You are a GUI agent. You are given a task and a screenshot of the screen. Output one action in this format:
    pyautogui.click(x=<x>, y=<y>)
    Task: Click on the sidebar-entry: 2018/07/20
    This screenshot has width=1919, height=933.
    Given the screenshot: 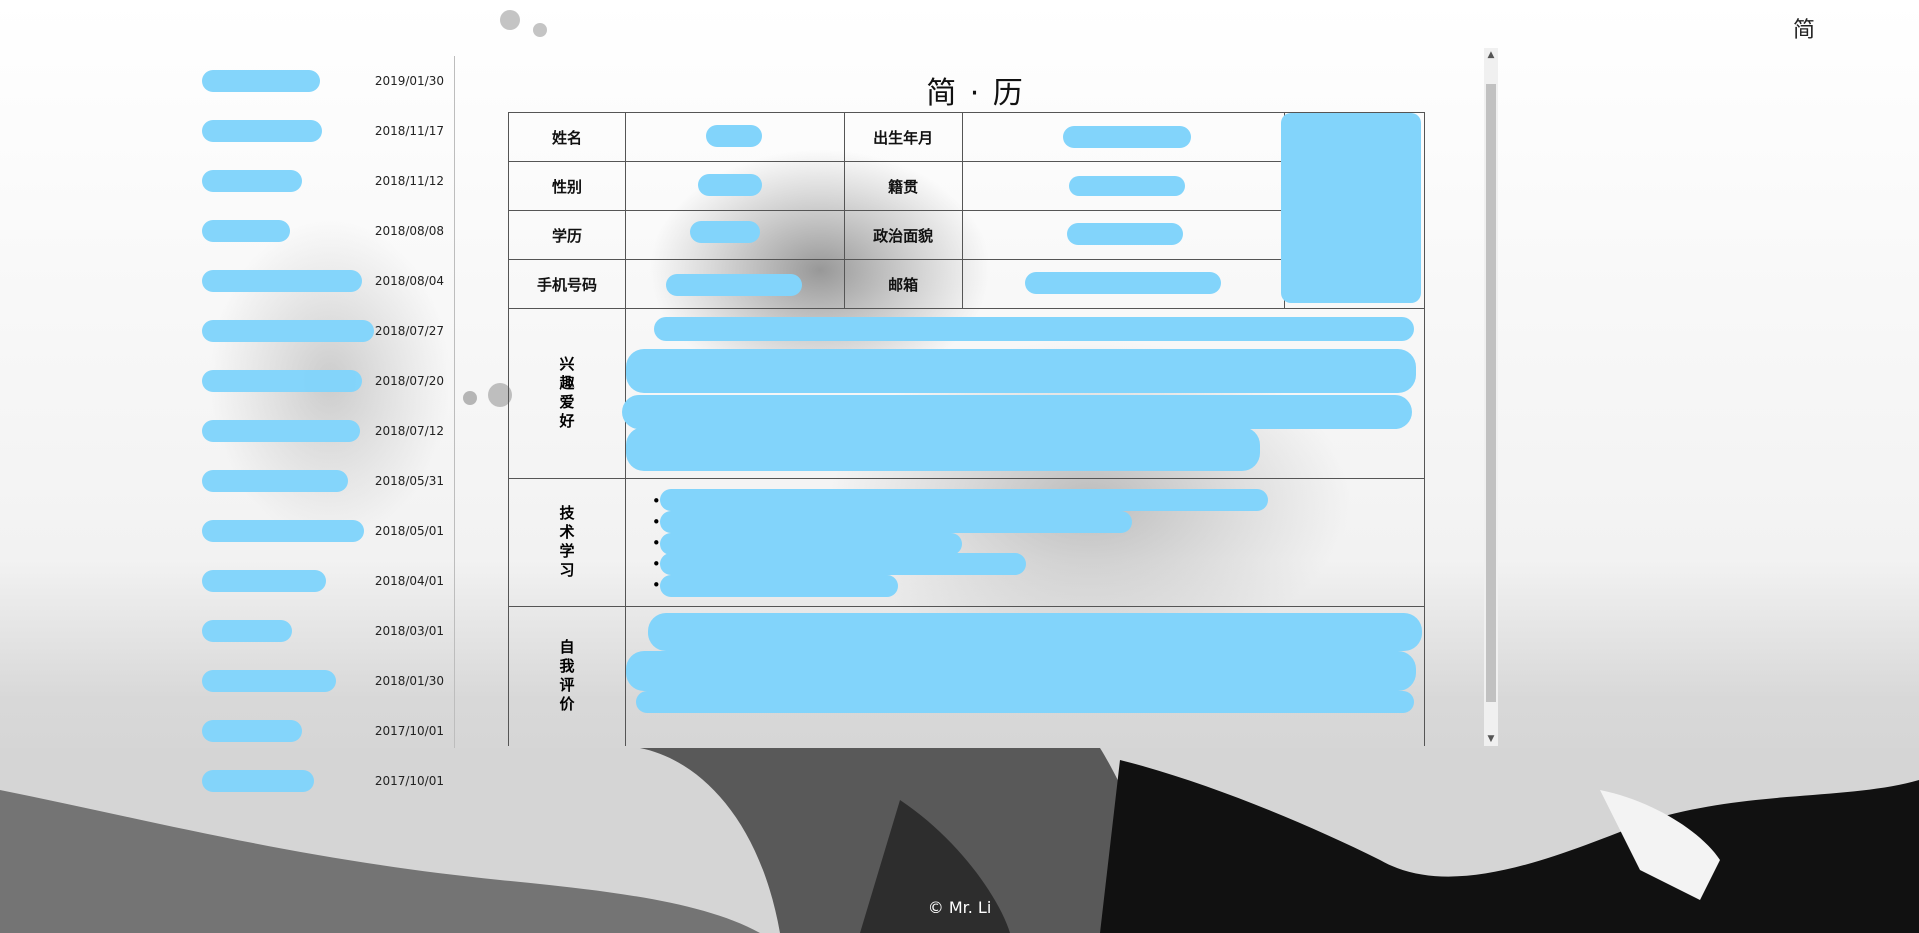 What is the action you would take?
    pyautogui.click(x=322, y=381)
    